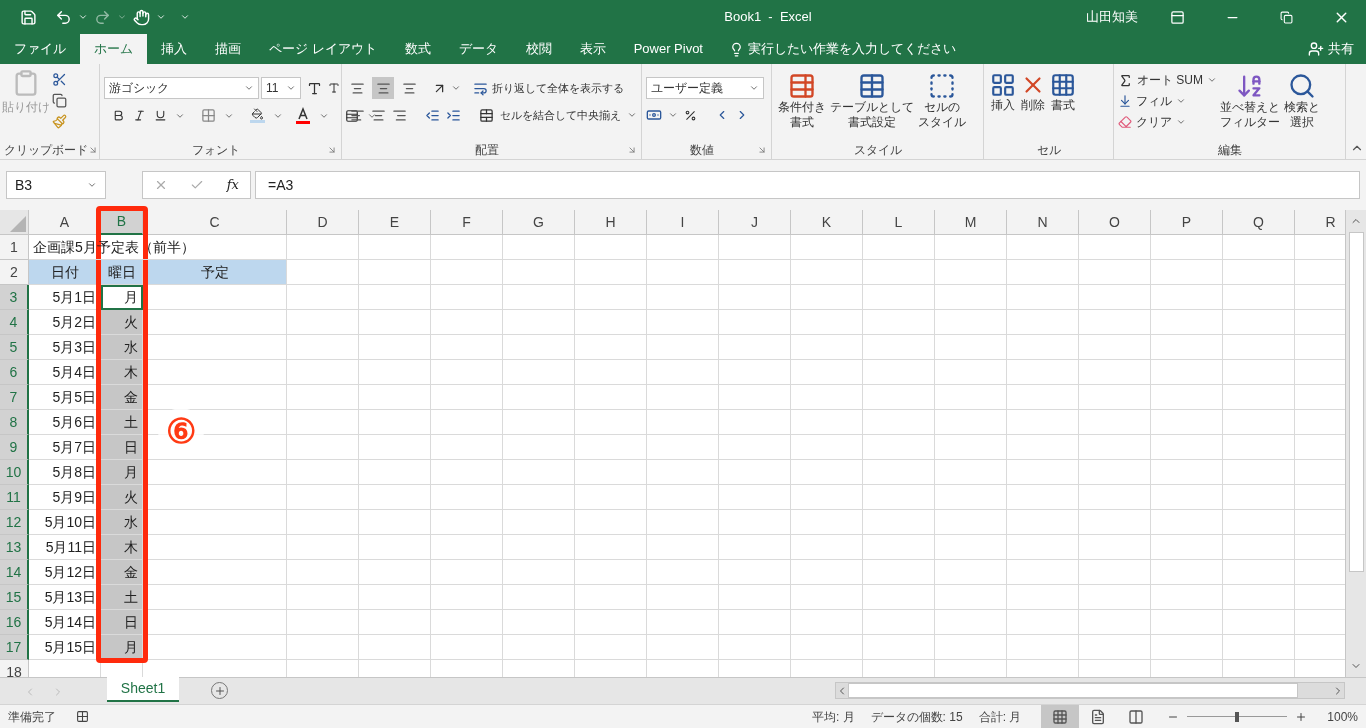 Image resolution: width=1366 pixels, height=728 pixels. What do you see at coordinates (1063, 104) in the screenshot?
I see `cells-button: 書式` at bounding box center [1063, 104].